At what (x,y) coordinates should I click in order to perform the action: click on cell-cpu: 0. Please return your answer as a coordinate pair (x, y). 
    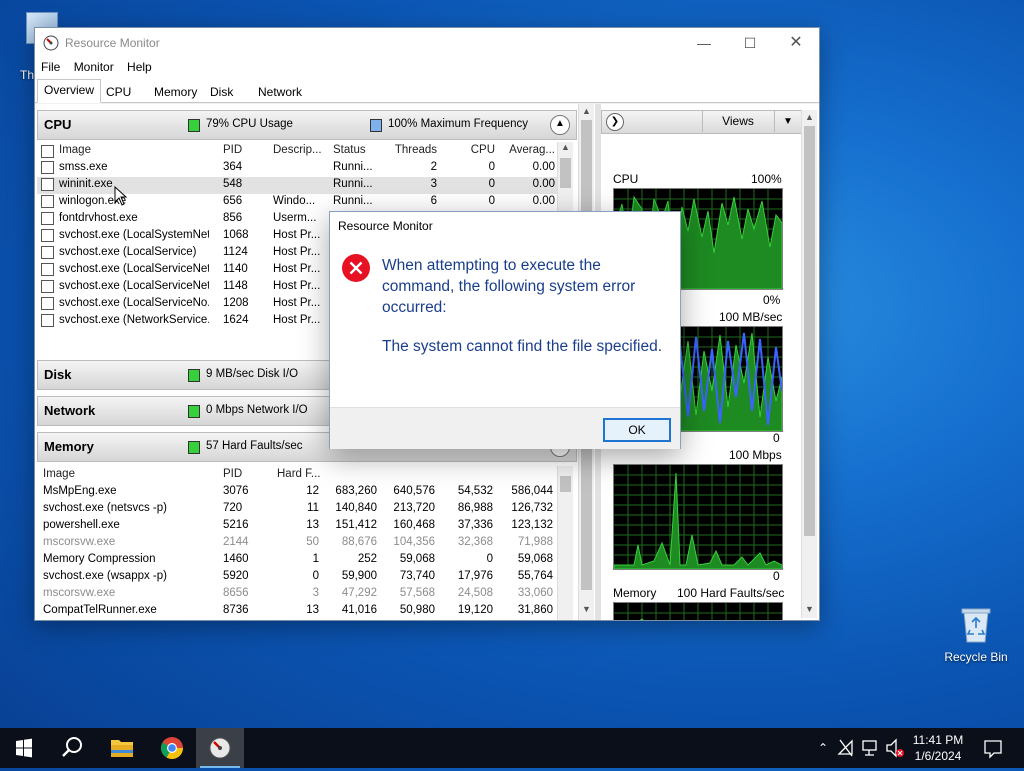
    Looking at the image, I should click on (491, 167).